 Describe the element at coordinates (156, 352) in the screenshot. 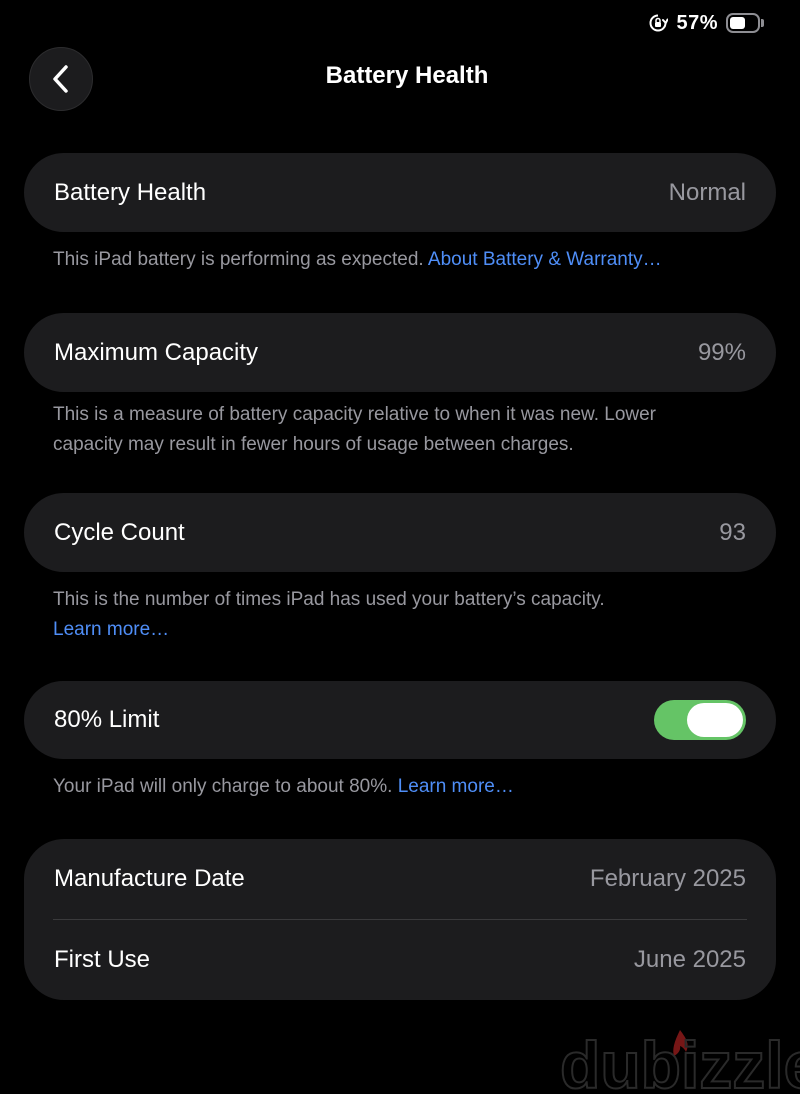

I see `maximum-capacity-label: Maximum Capacity` at that location.